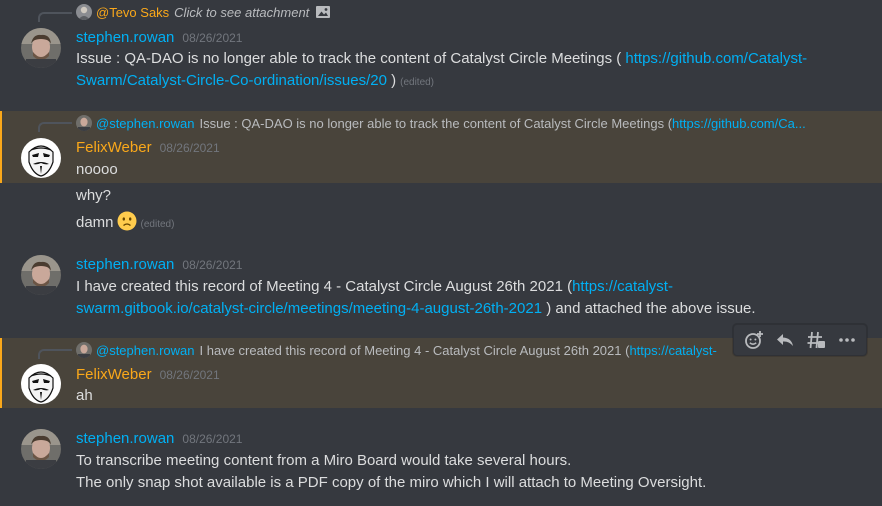 Image resolution: width=882 pixels, height=506 pixels. I want to click on reply-author-name: @Tevo Saks, so click(132, 12).